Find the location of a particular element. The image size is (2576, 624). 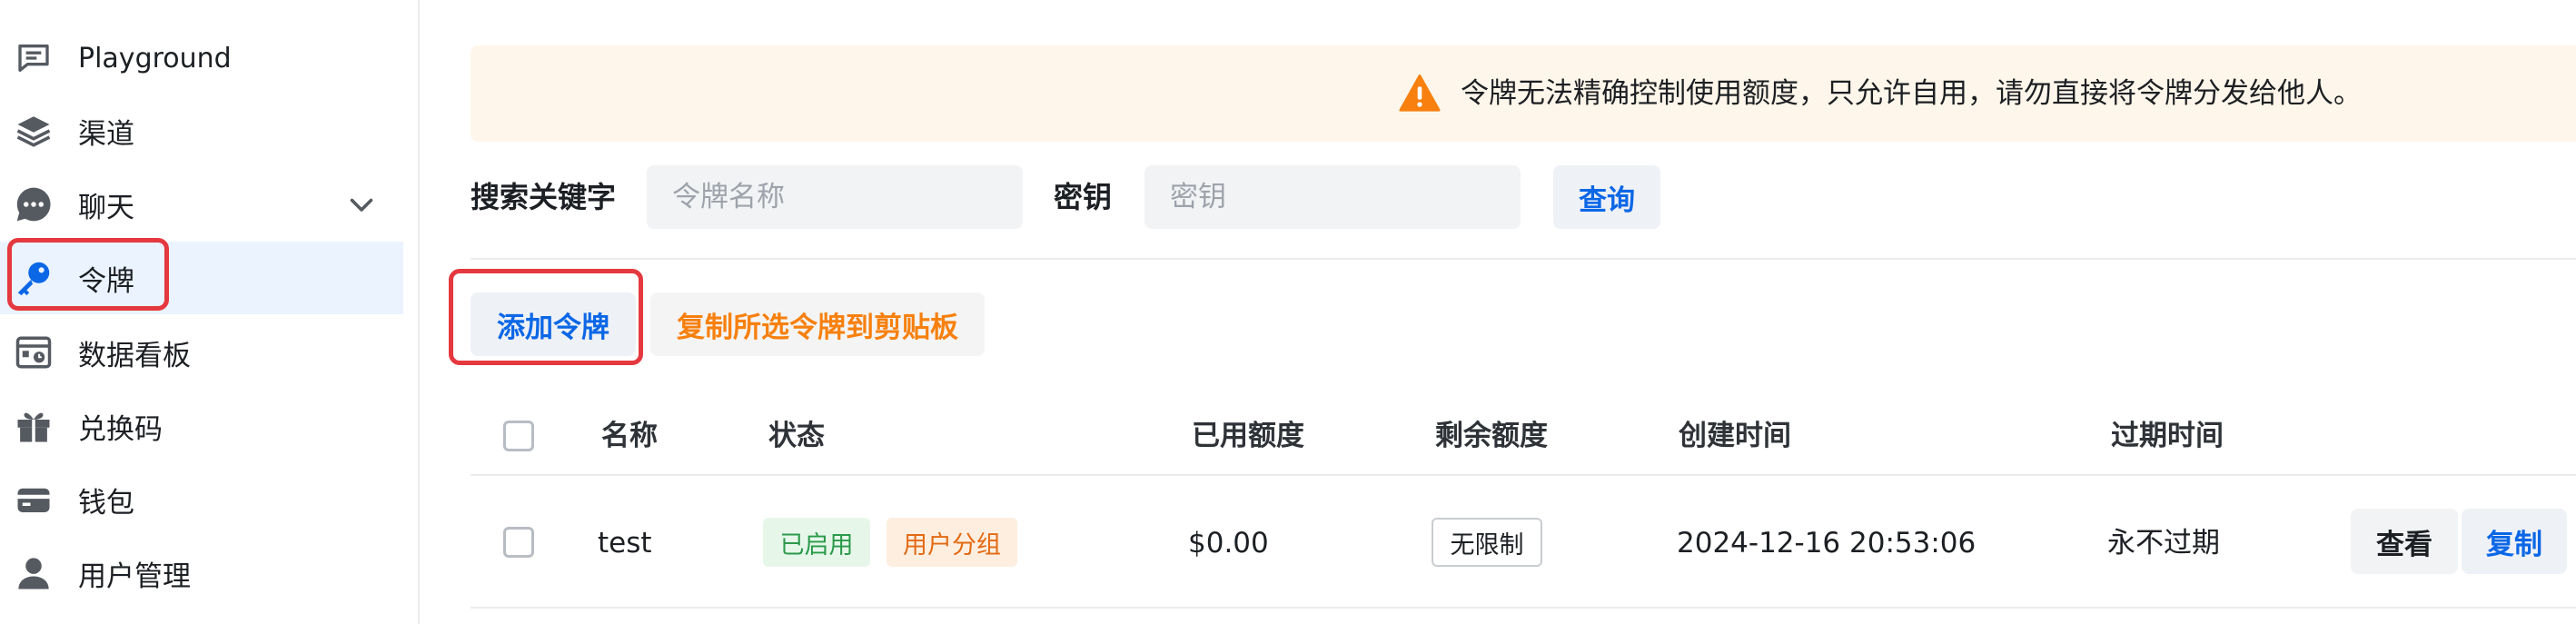

warning-banner: 令牌无法精确控制使用额度，只允许自用，请勿直接将令牌分发给他人。 is located at coordinates (1523, 94).